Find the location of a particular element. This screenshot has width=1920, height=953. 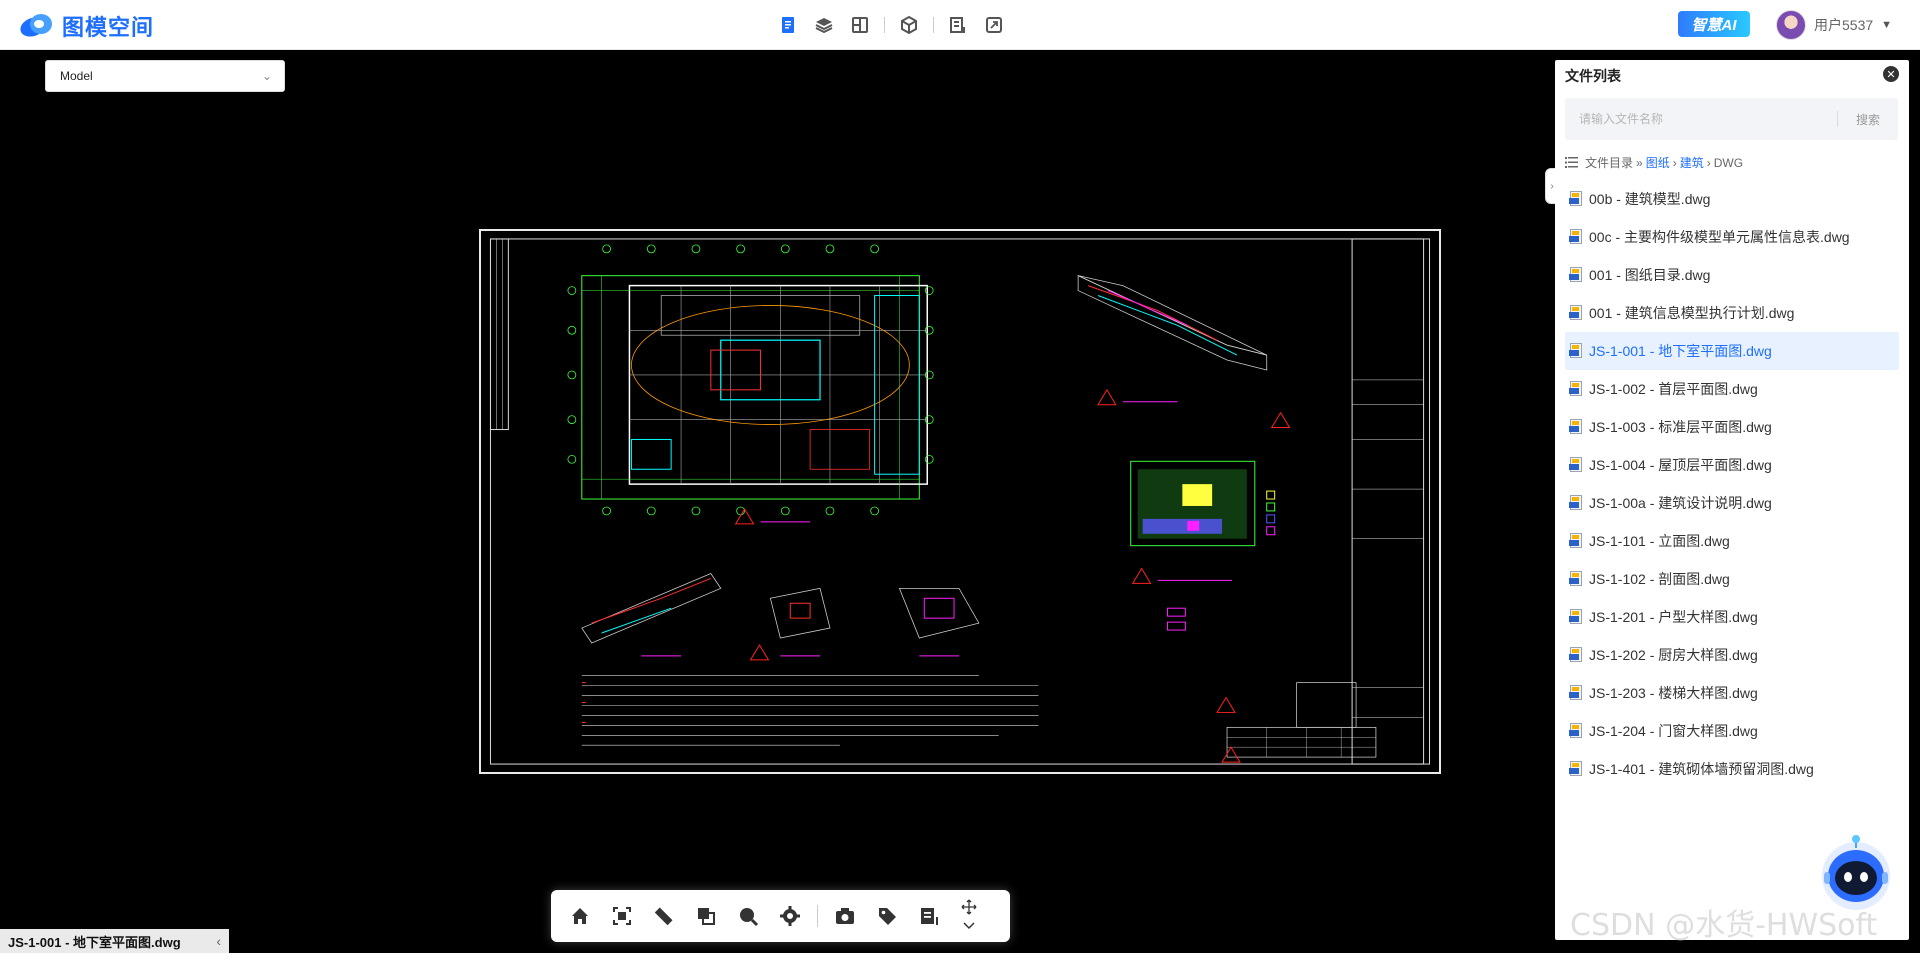

file-name: JS-1-201 - 户型大样图.dwg is located at coordinates (1673, 617).